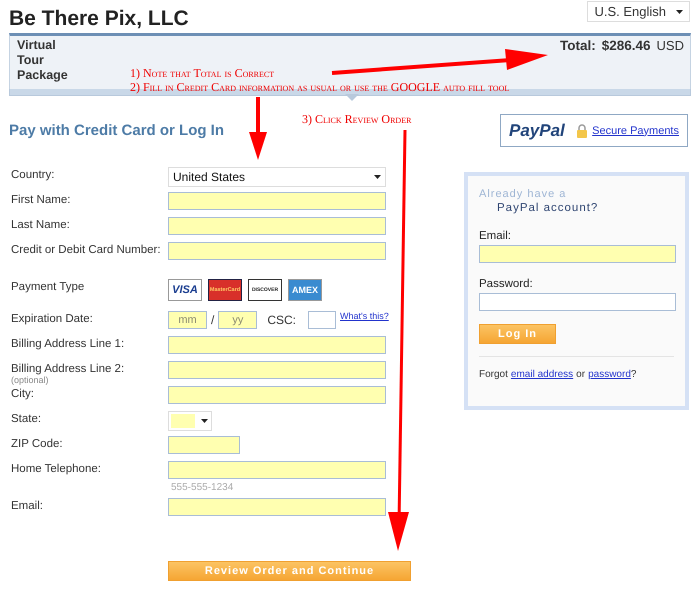  I want to click on card-logo: AMEX, so click(305, 290).